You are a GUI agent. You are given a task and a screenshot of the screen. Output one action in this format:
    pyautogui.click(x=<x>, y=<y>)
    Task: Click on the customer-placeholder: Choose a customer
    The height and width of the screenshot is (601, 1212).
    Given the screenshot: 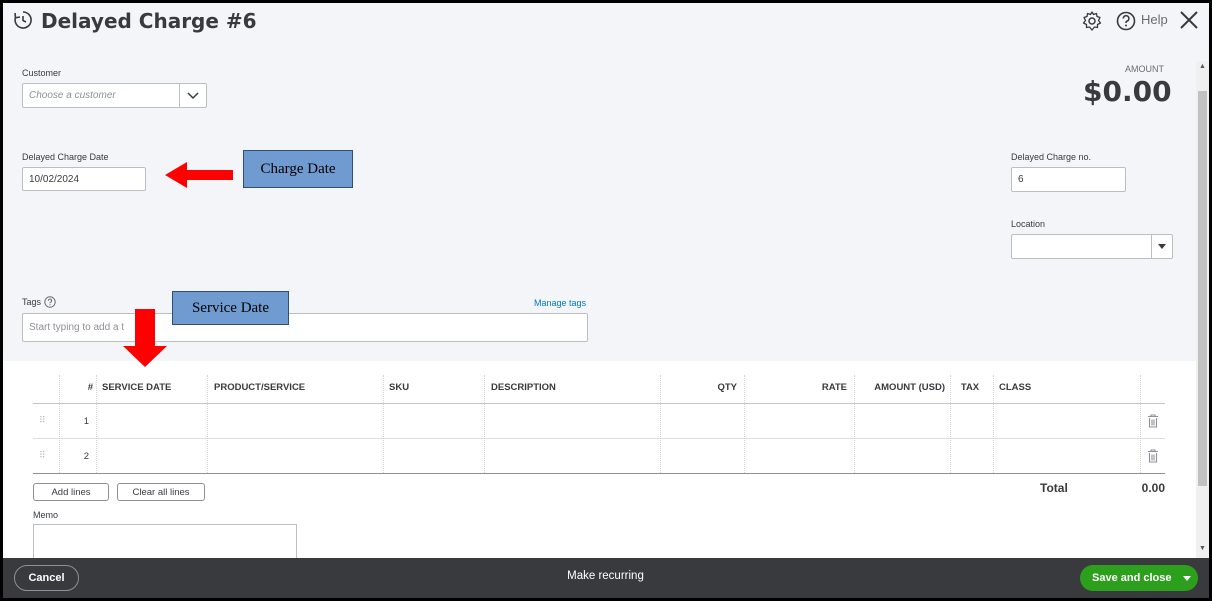 What is the action you would take?
    pyautogui.click(x=72, y=95)
    